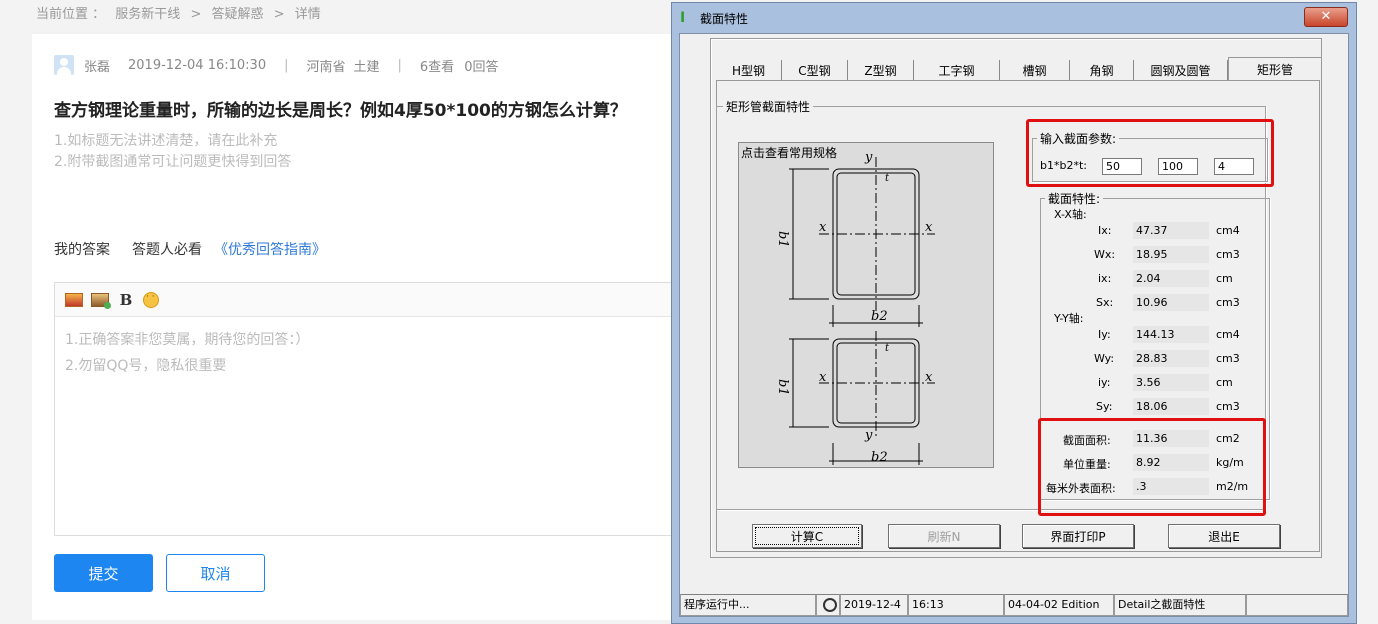 This screenshot has width=1378, height=624. I want to click on ix-unit: cm4, so click(1228, 230).